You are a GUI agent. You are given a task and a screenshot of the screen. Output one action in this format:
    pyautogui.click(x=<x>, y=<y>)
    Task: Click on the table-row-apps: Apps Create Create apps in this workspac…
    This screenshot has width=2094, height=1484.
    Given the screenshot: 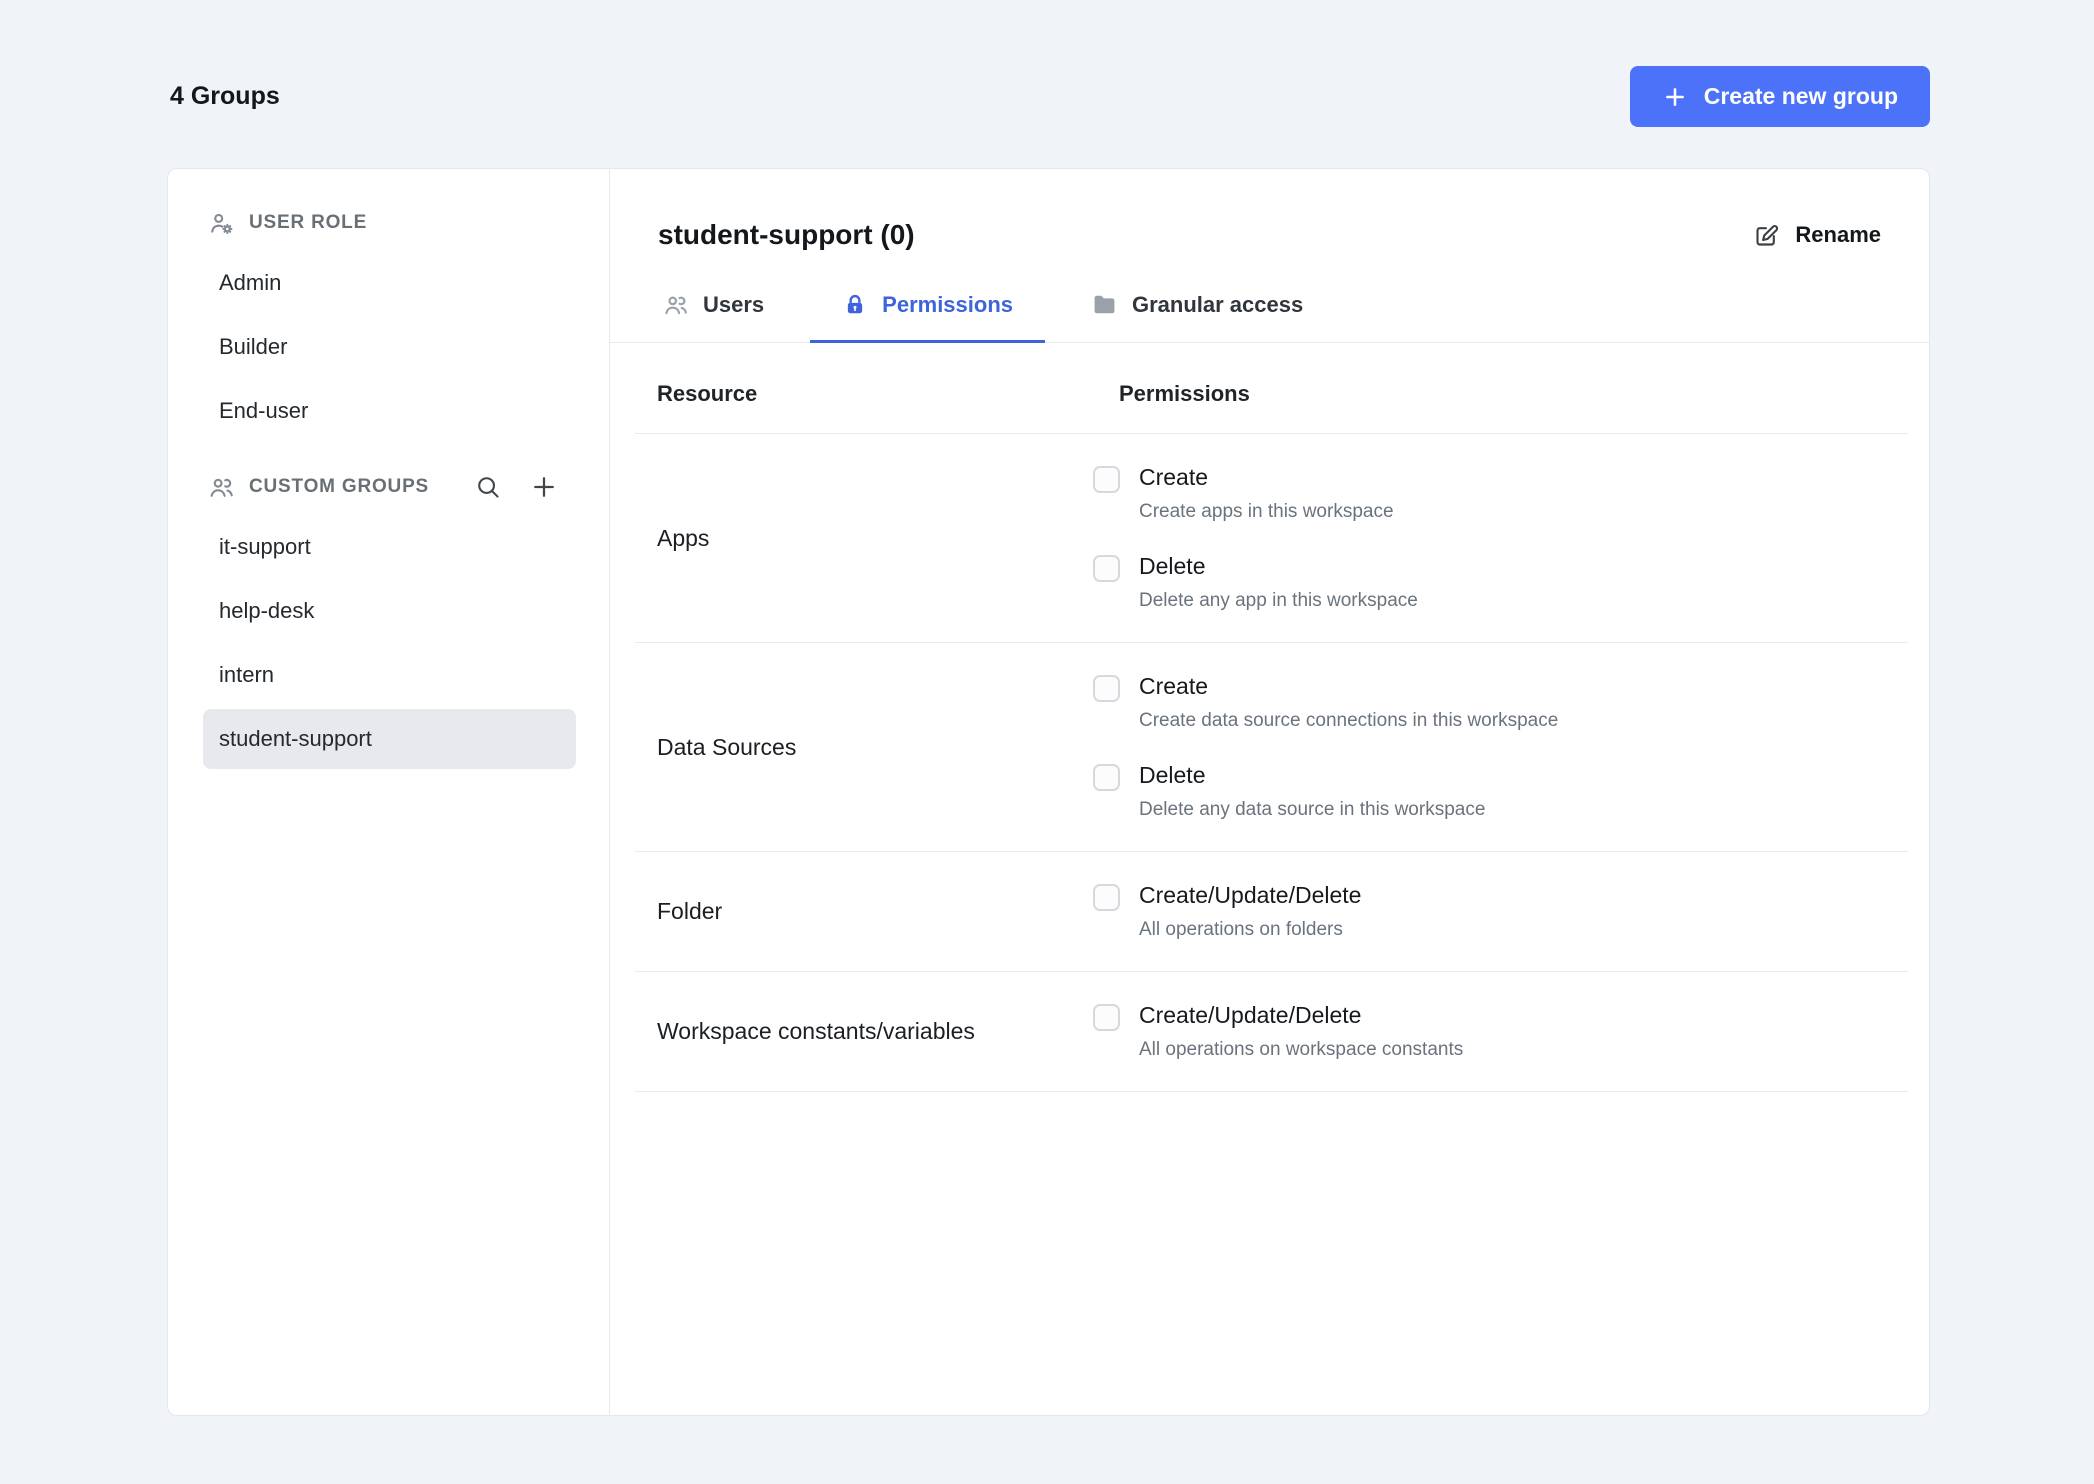 What is the action you would take?
    pyautogui.click(x=1271, y=538)
    